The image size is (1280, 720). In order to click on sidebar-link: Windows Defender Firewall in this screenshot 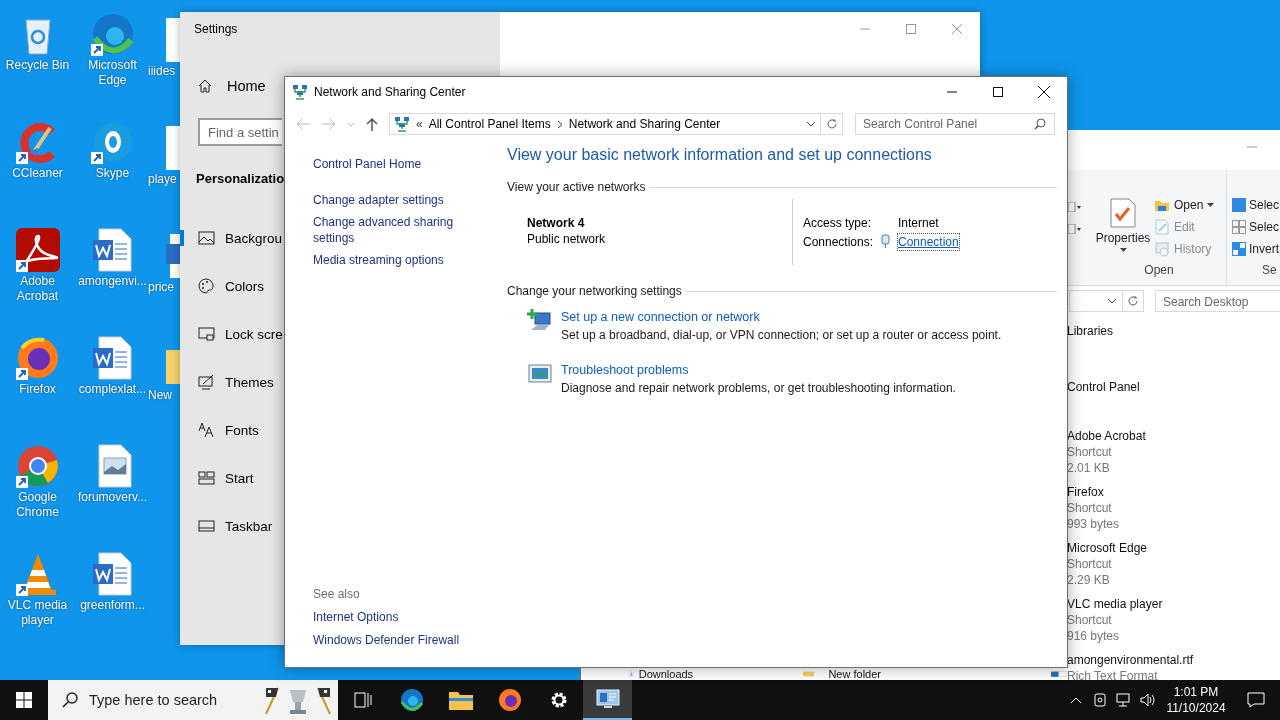, I will do `click(386, 640)`.